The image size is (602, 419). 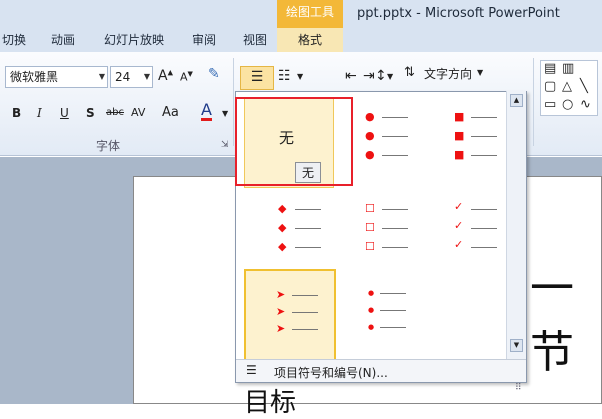 What do you see at coordinates (165, 76) in the screenshot?
I see `grow-font-icon: A▲` at bounding box center [165, 76].